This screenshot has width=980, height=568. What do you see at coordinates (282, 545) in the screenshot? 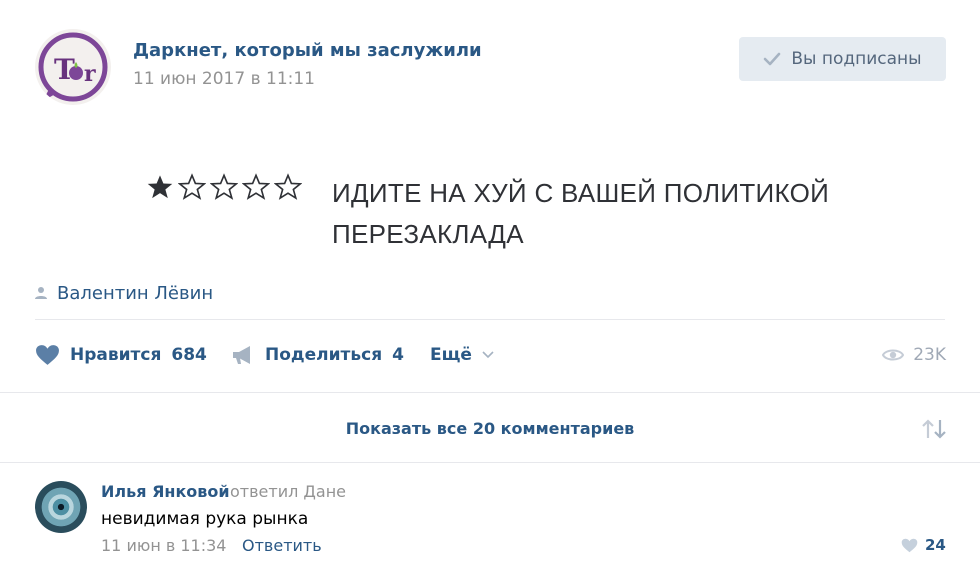
I see `comment-reply-button: Ответить` at bounding box center [282, 545].